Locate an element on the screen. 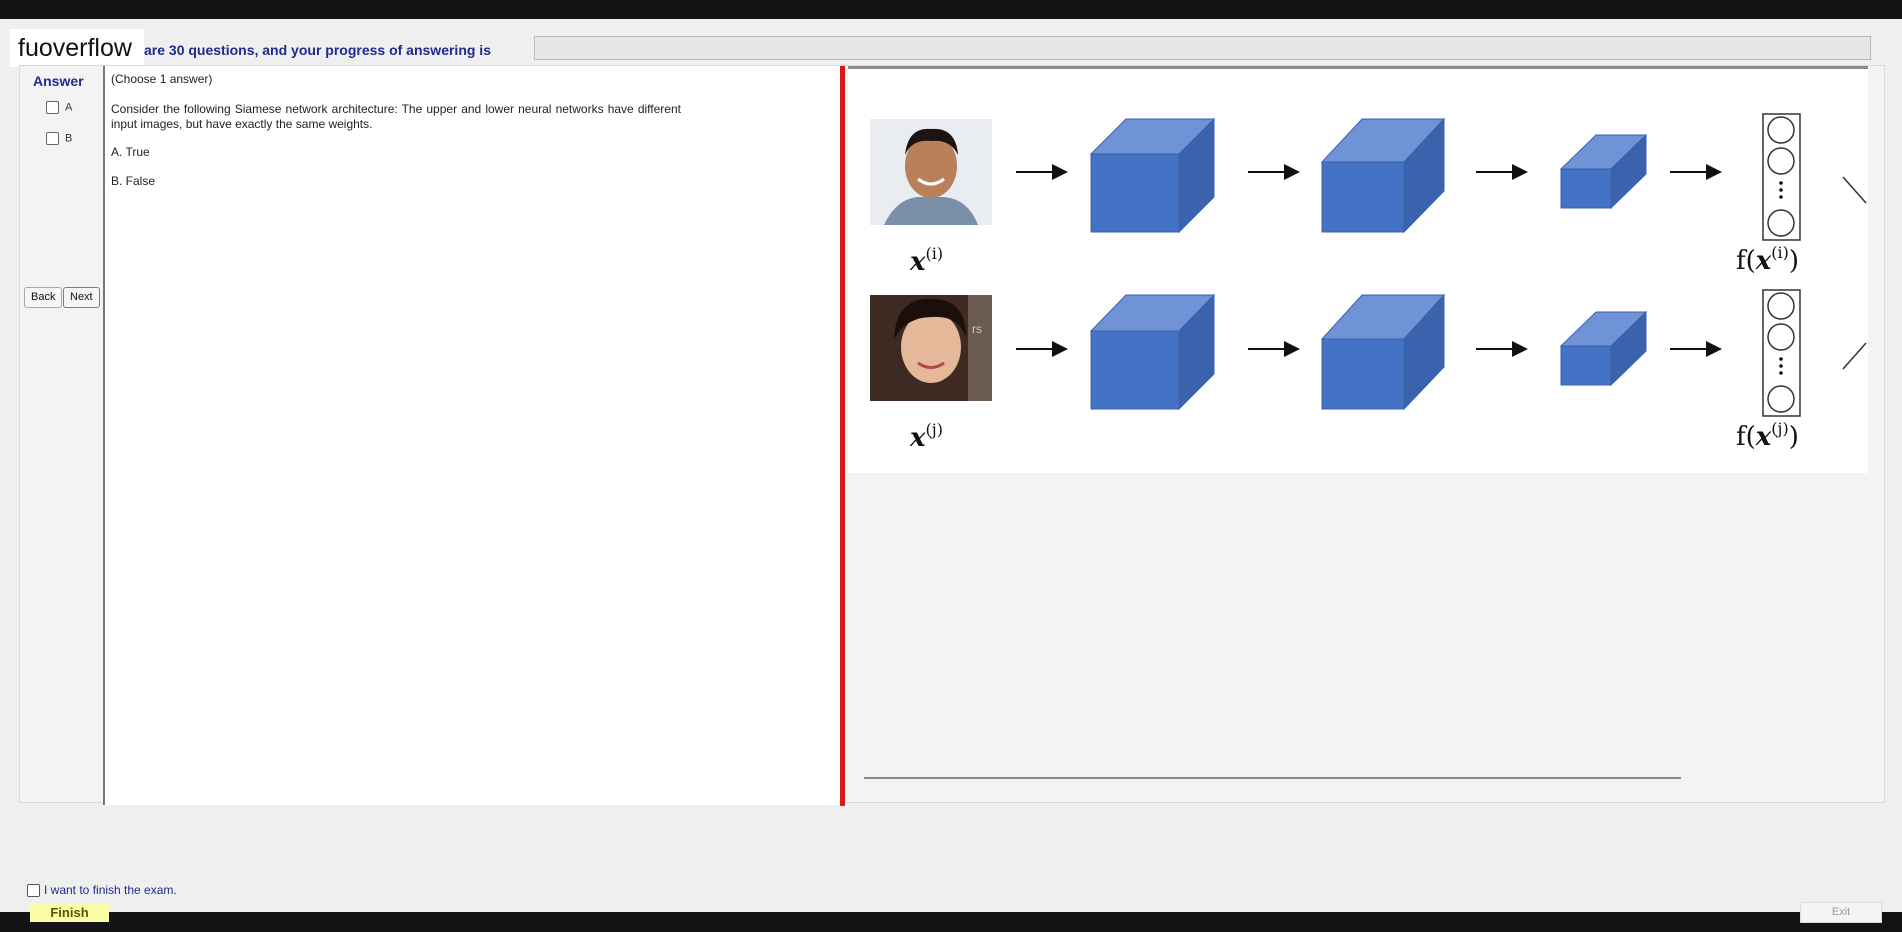 The image size is (1902, 932). face-photo-top is located at coordinates (931, 172).